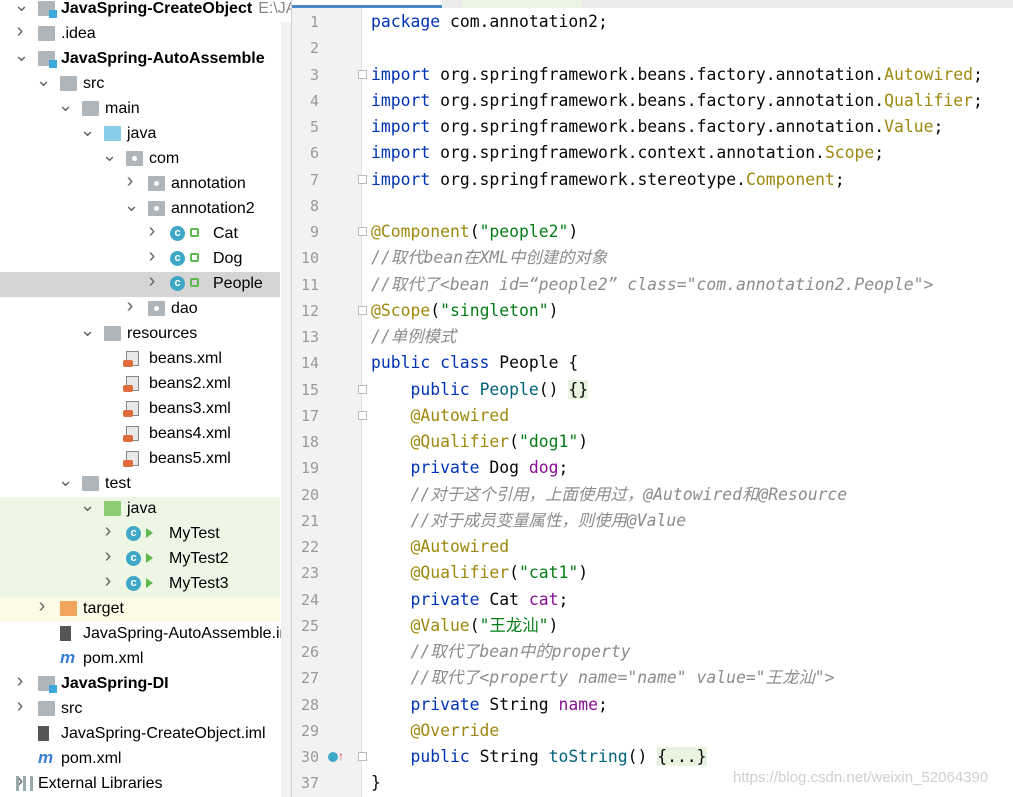  I want to click on code-line: //单例模式, so click(413, 337).